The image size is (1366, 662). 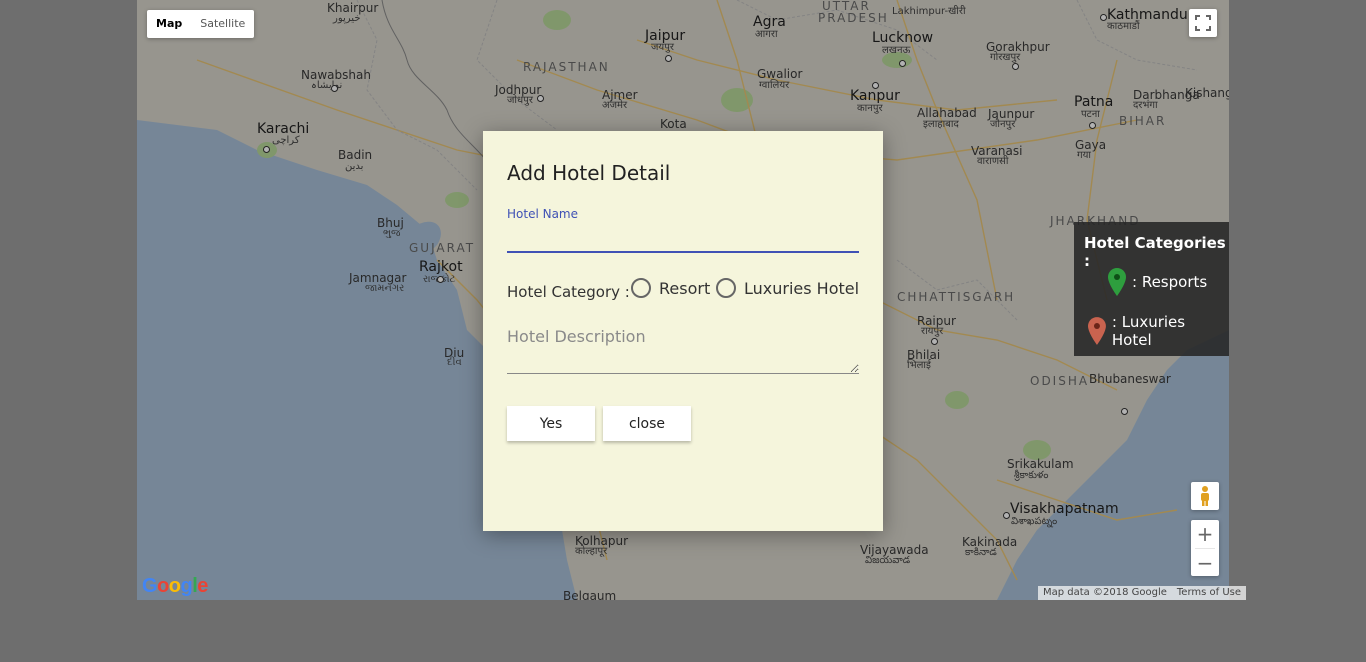 I want to click on red-marker-icon, so click(x=1097, y=331).